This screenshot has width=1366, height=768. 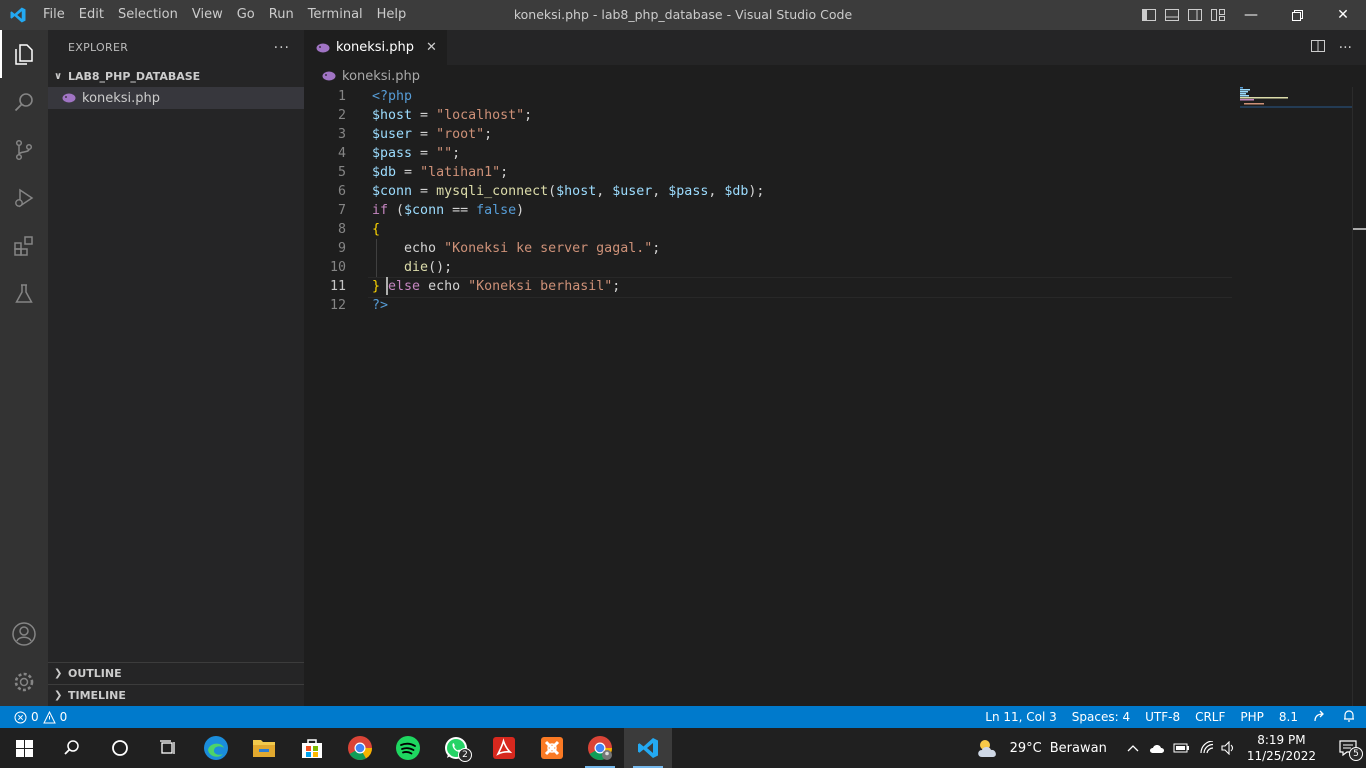 What do you see at coordinates (1194, 15) in the screenshot?
I see `toggle-secondary-sidebar-icon` at bounding box center [1194, 15].